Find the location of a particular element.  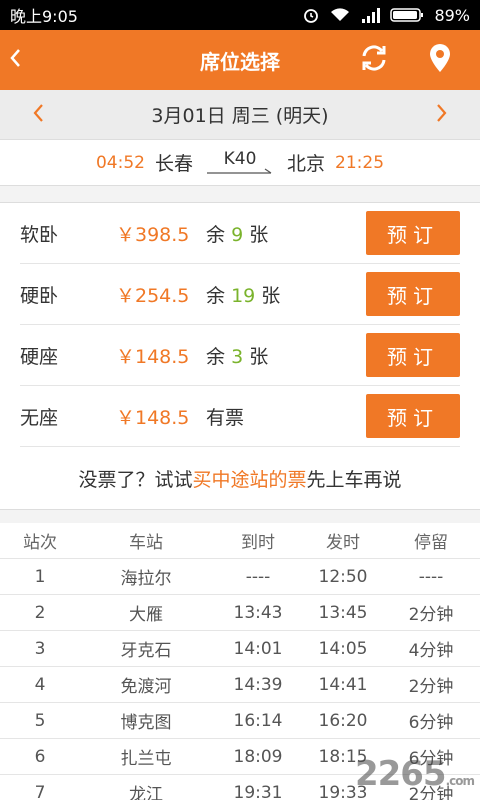

table-row: 5 博克图 16:14 16:20 6分钟 is located at coordinates (240, 721).